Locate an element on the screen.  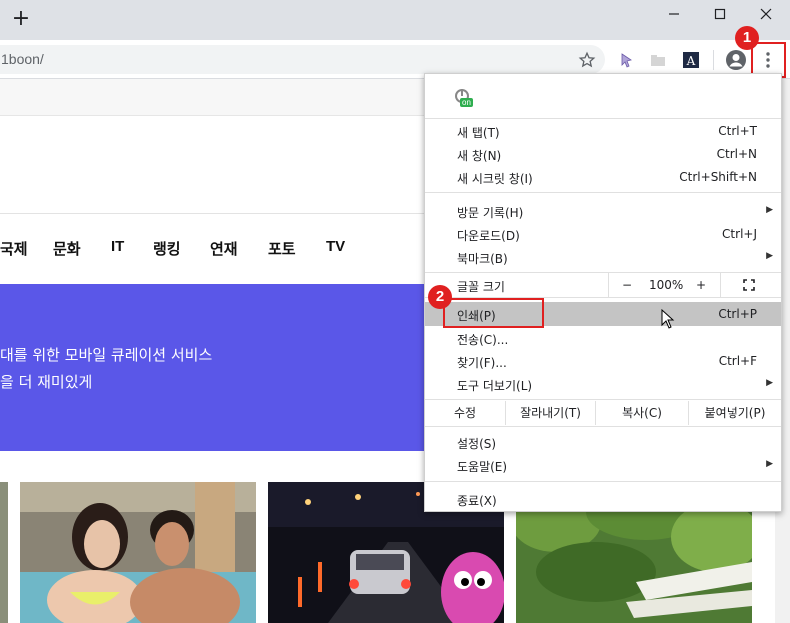
cursor-arrow-icon is located at coordinates (626, 60).